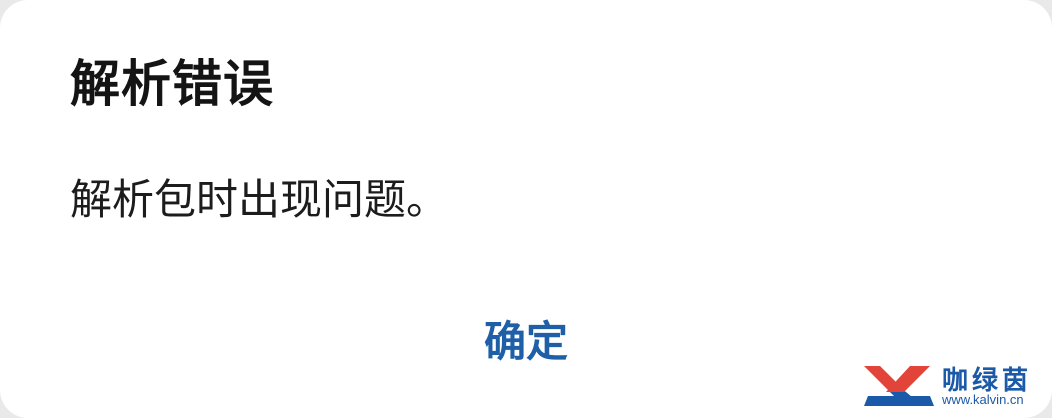 The width and height of the screenshot is (1052, 418). What do you see at coordinates (949, 385) in the screenshot?
I see `watermark: 咖绿茵 www.kalvin.cn` at bounding box center [949, 385].